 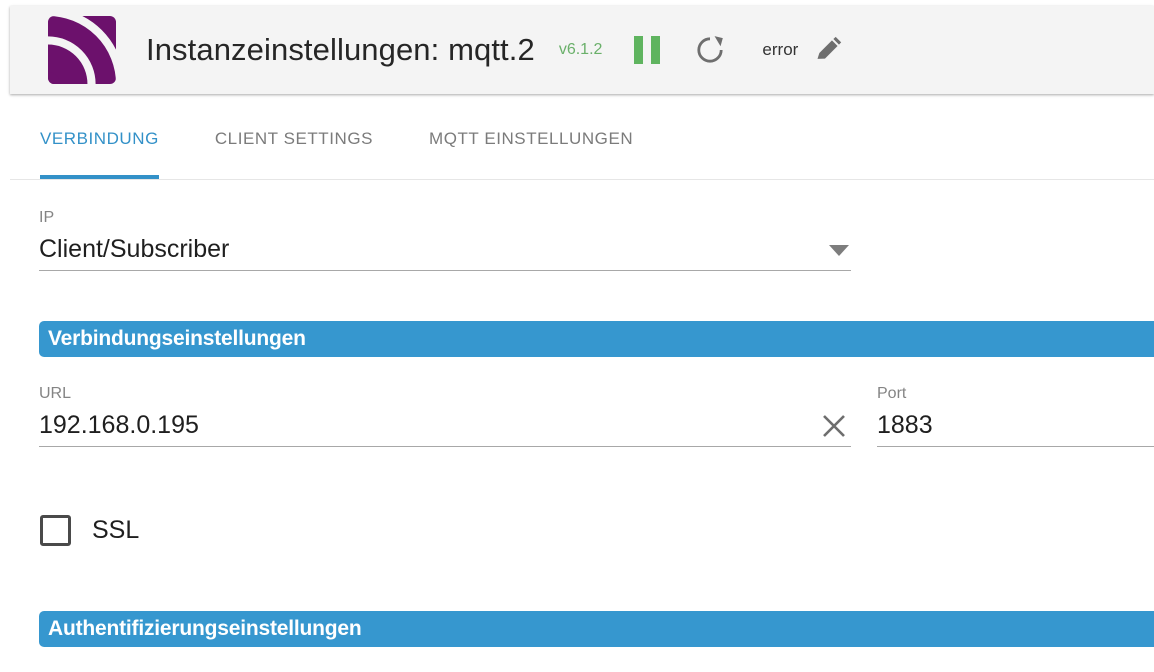 What do you see at coordinates (639, 50) in the screenshot?
I see `pause-bar-left` at bounding box center [639, 50].